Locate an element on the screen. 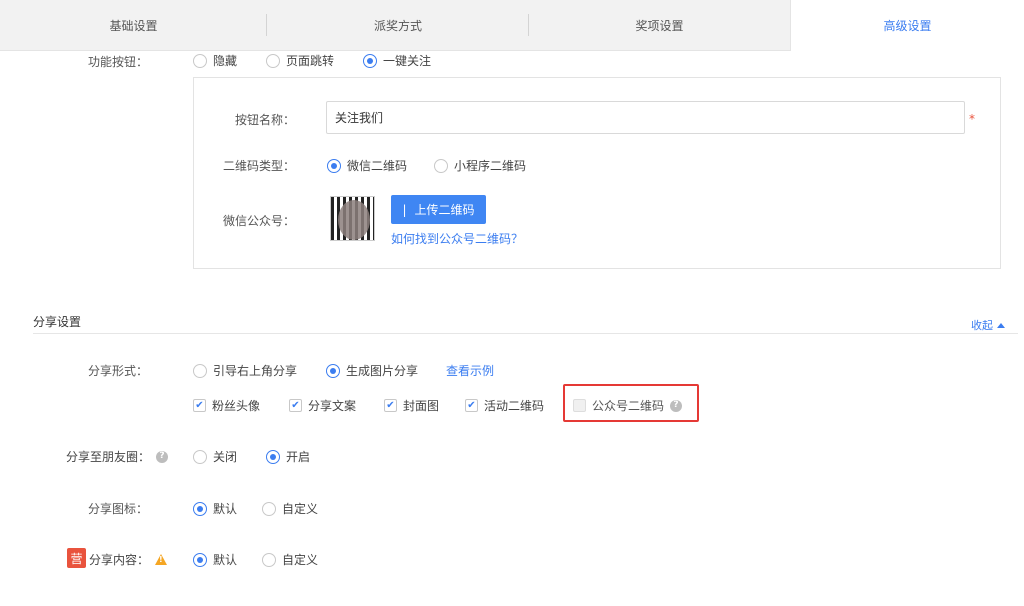 The height and width of the screenshot is (606, 1024). upload-qr-button: | 上传二维码 is located at coordinates (438, 209).